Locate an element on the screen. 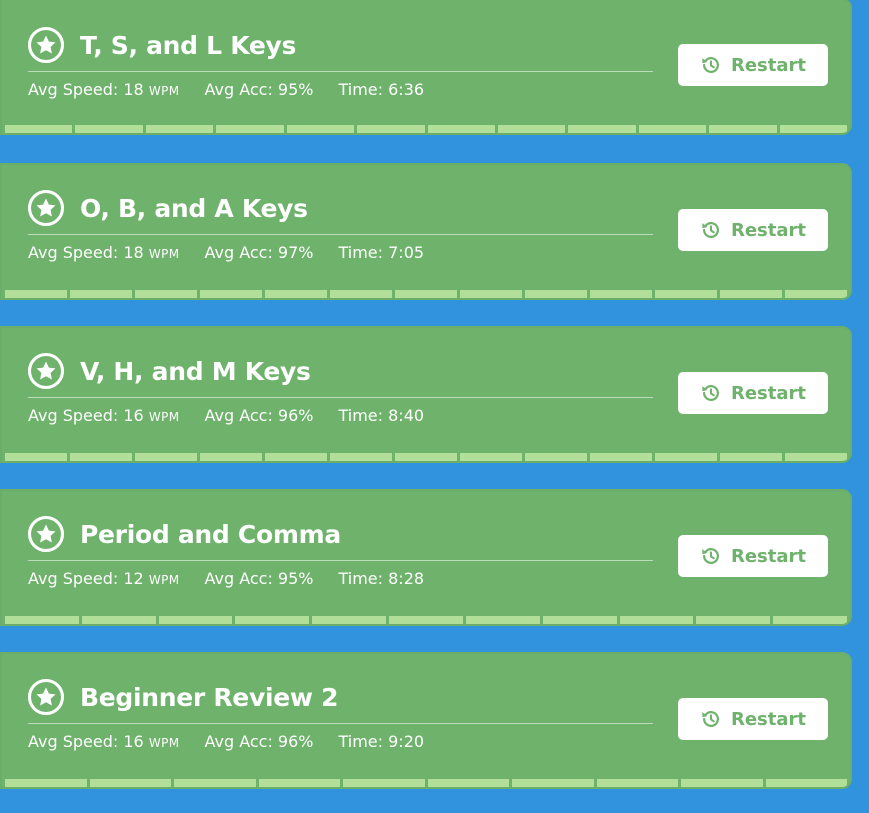 This screenshot has height=813, width=869. lesson-title-row: Period and Comma is located at coordinates (340, 534).